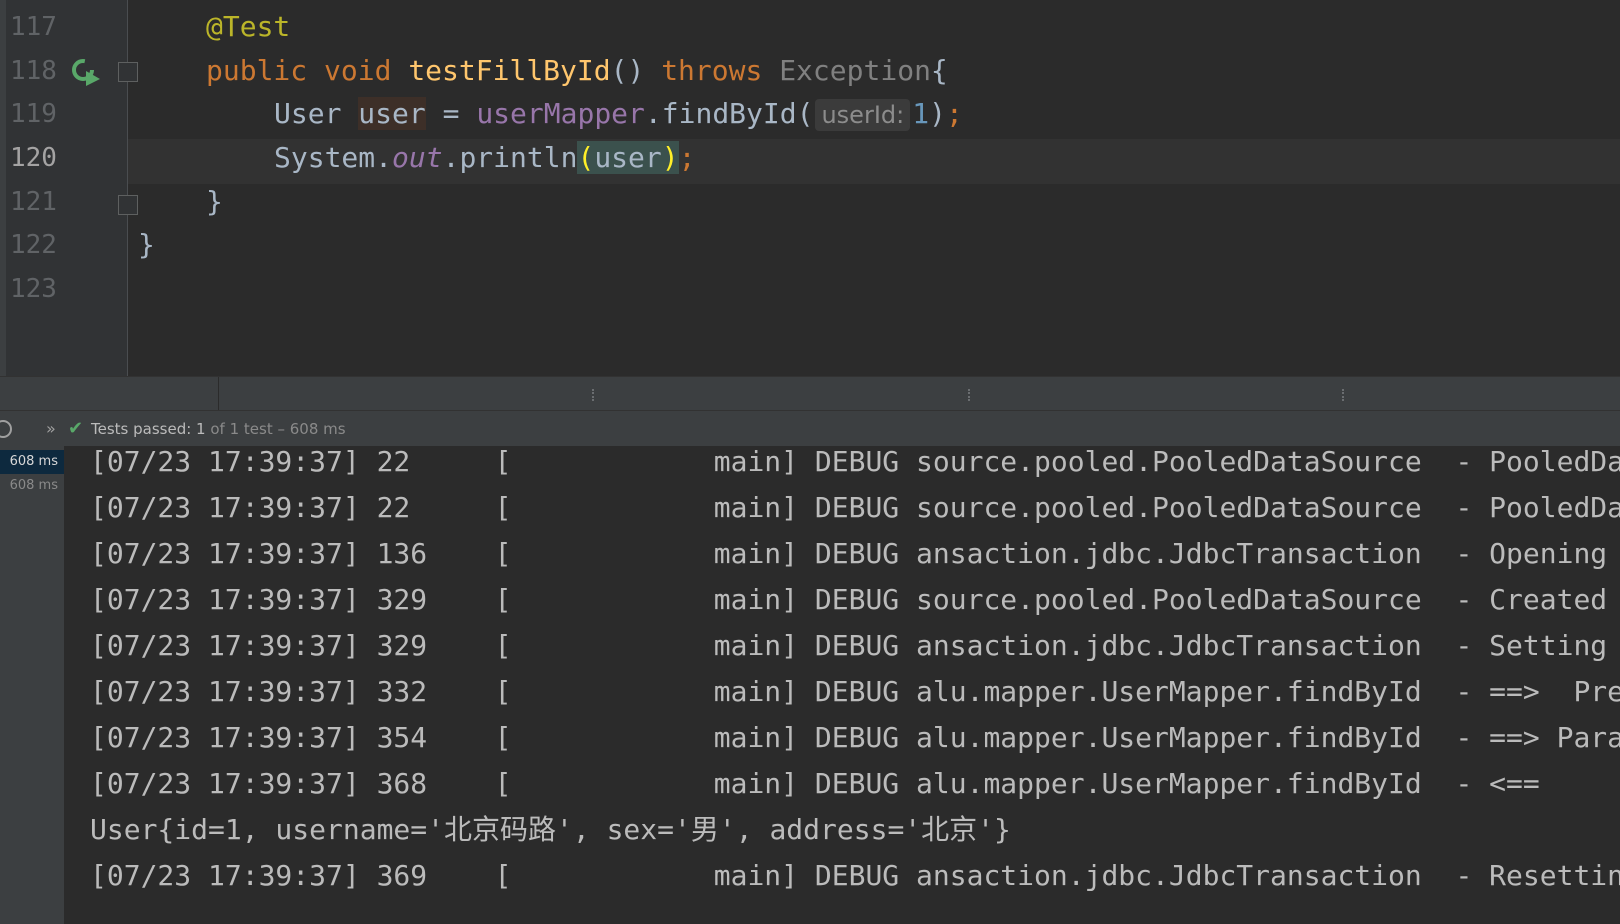 This screenshot has height=924, width=1620. Describe the element at coordinates (6, 429) in the screenshot. I see `history-clock-icon` at that location.